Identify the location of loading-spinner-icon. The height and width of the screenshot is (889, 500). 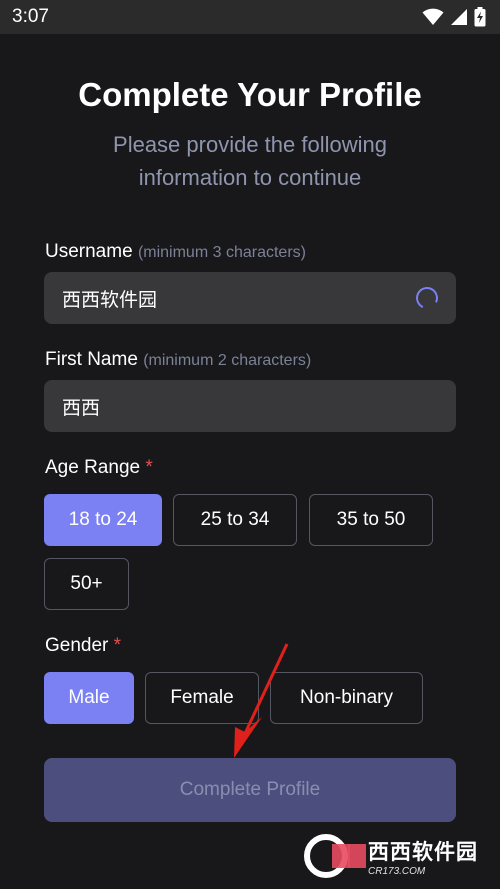
(427, 298).